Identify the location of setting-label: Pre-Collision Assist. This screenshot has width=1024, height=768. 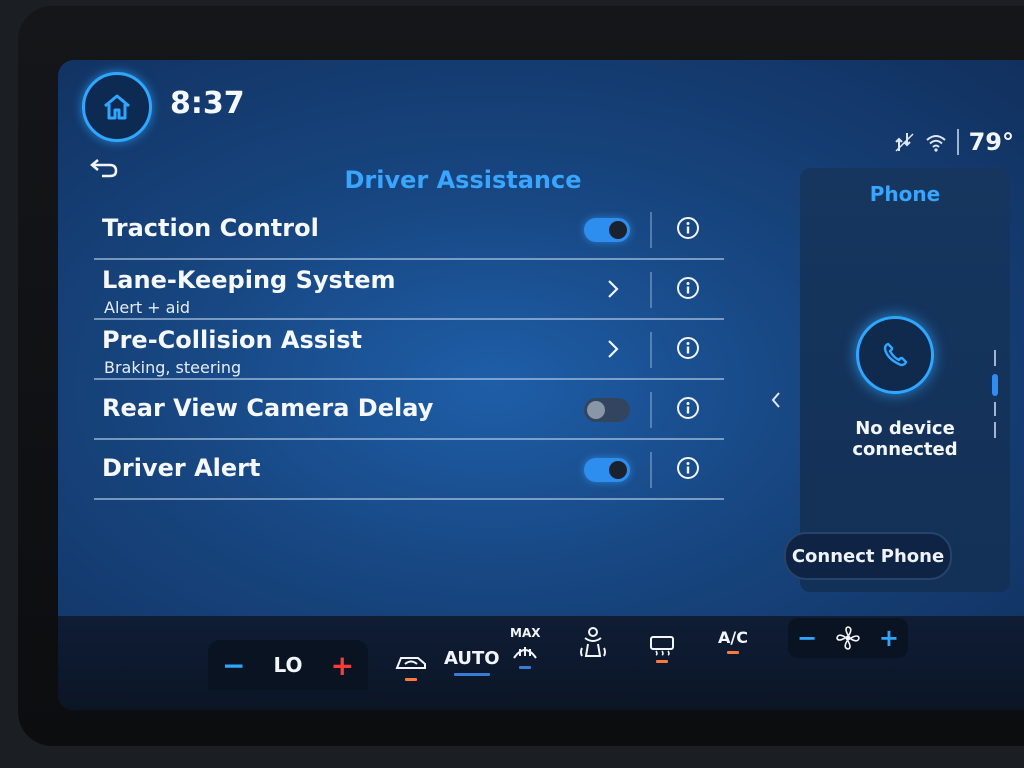
(232, 340).